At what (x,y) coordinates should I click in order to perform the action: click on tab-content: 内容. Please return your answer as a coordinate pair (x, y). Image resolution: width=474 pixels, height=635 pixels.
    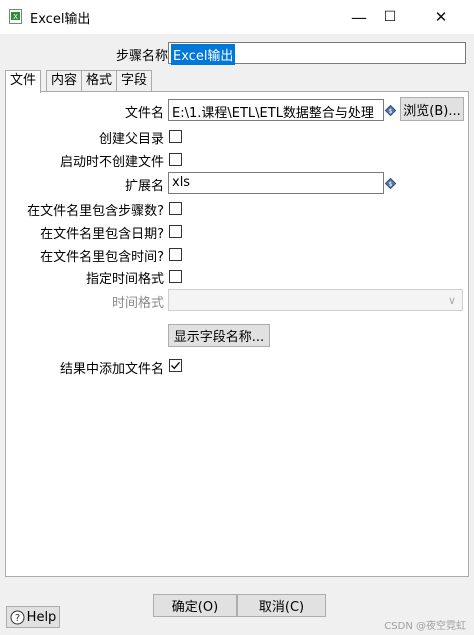
    Looking at the image, I should click on (64, 81).